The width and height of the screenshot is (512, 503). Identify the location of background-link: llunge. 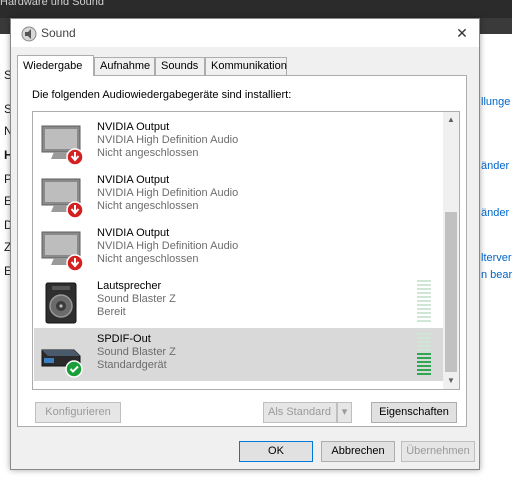
(495, 102).